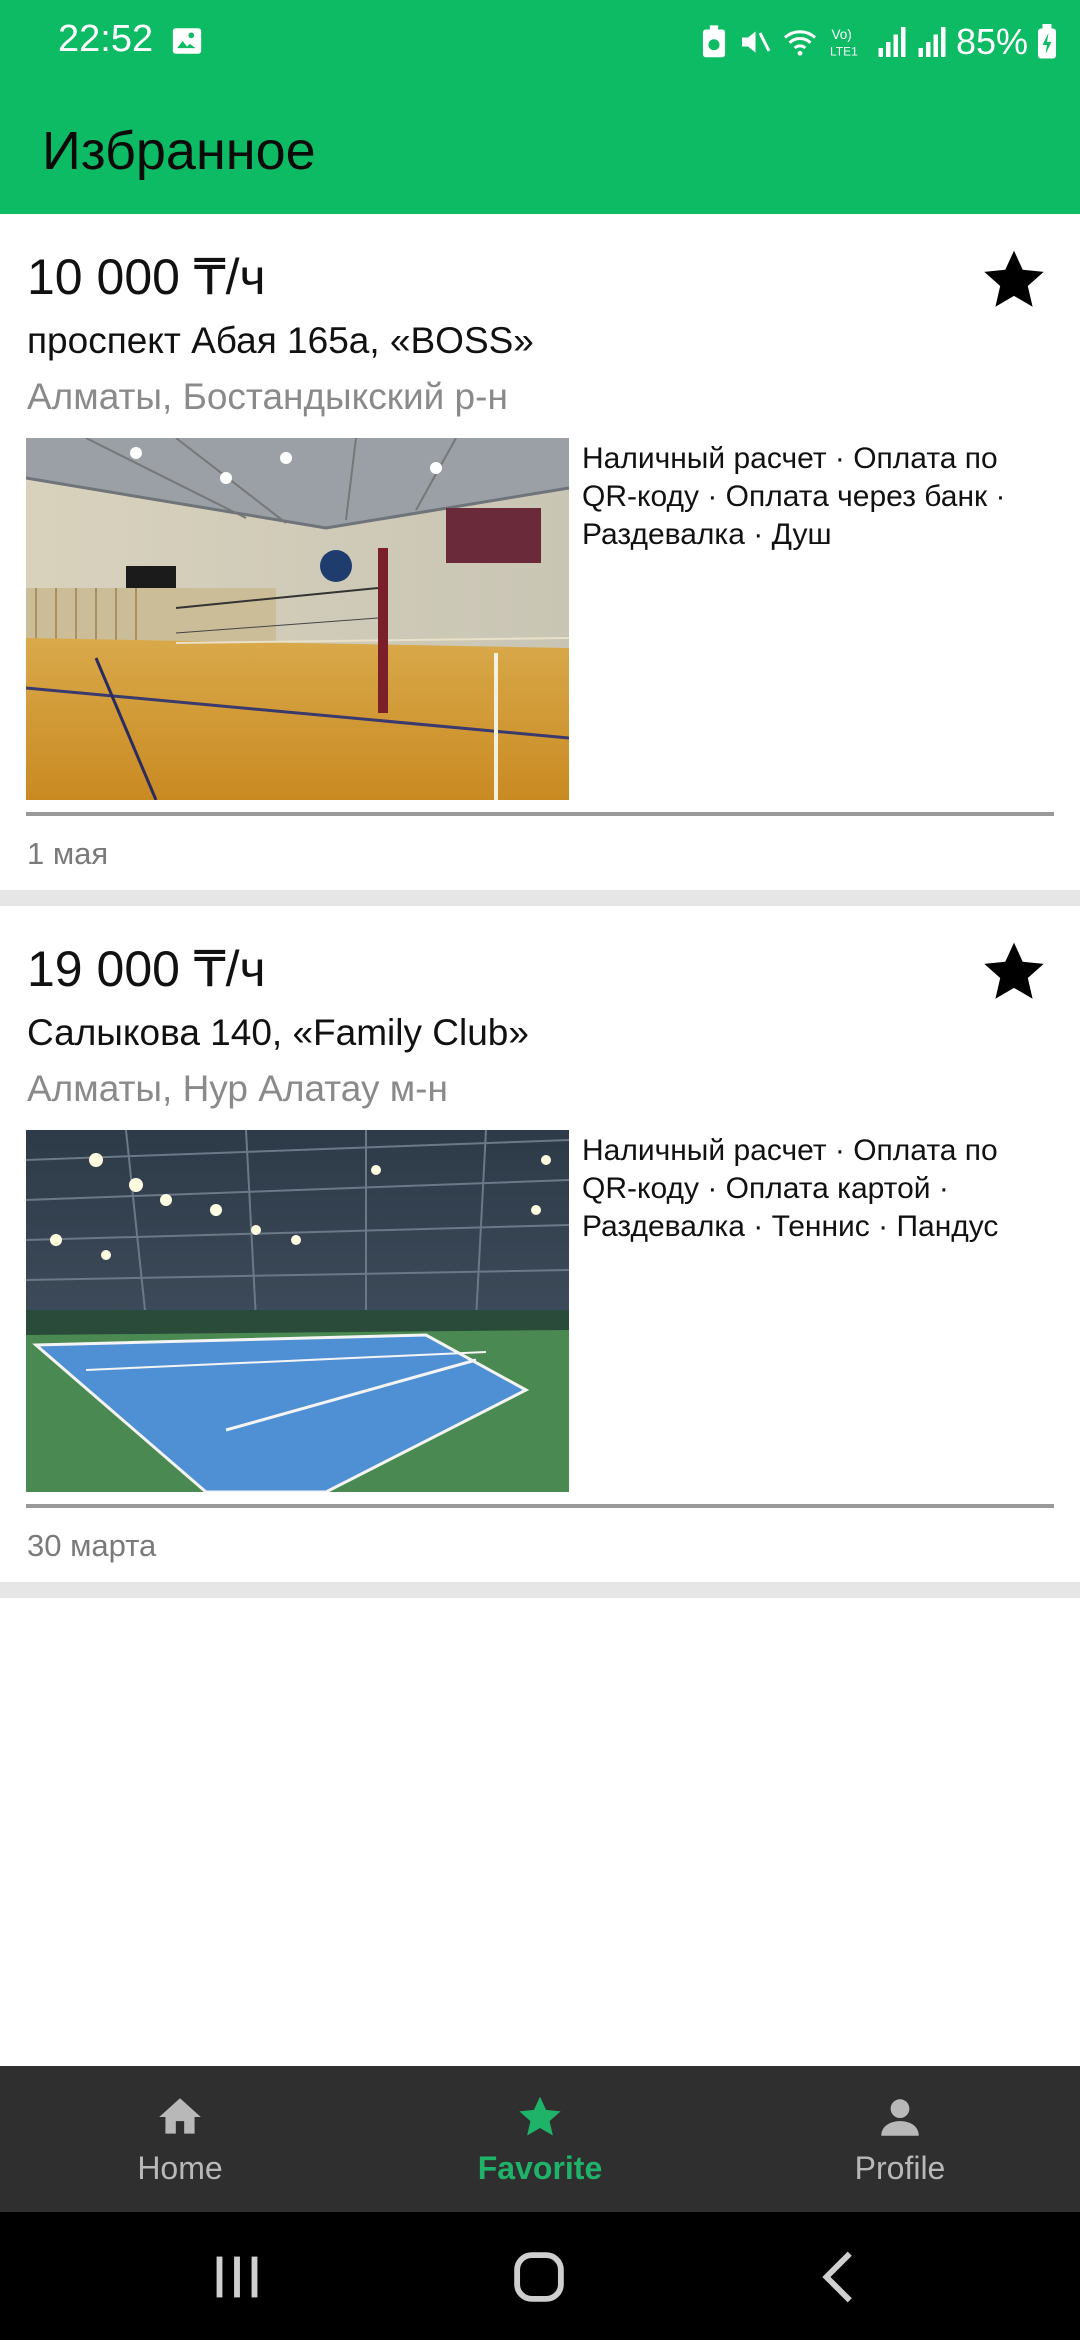 Image resolution: width=1080 pixels, height=2340 pixels. What do you see at coordinates (540, 107) in the screenshot?
I see `app-header: 22:52 Vo) LTE1 85% Избранное` at bounding box center [540, 107].